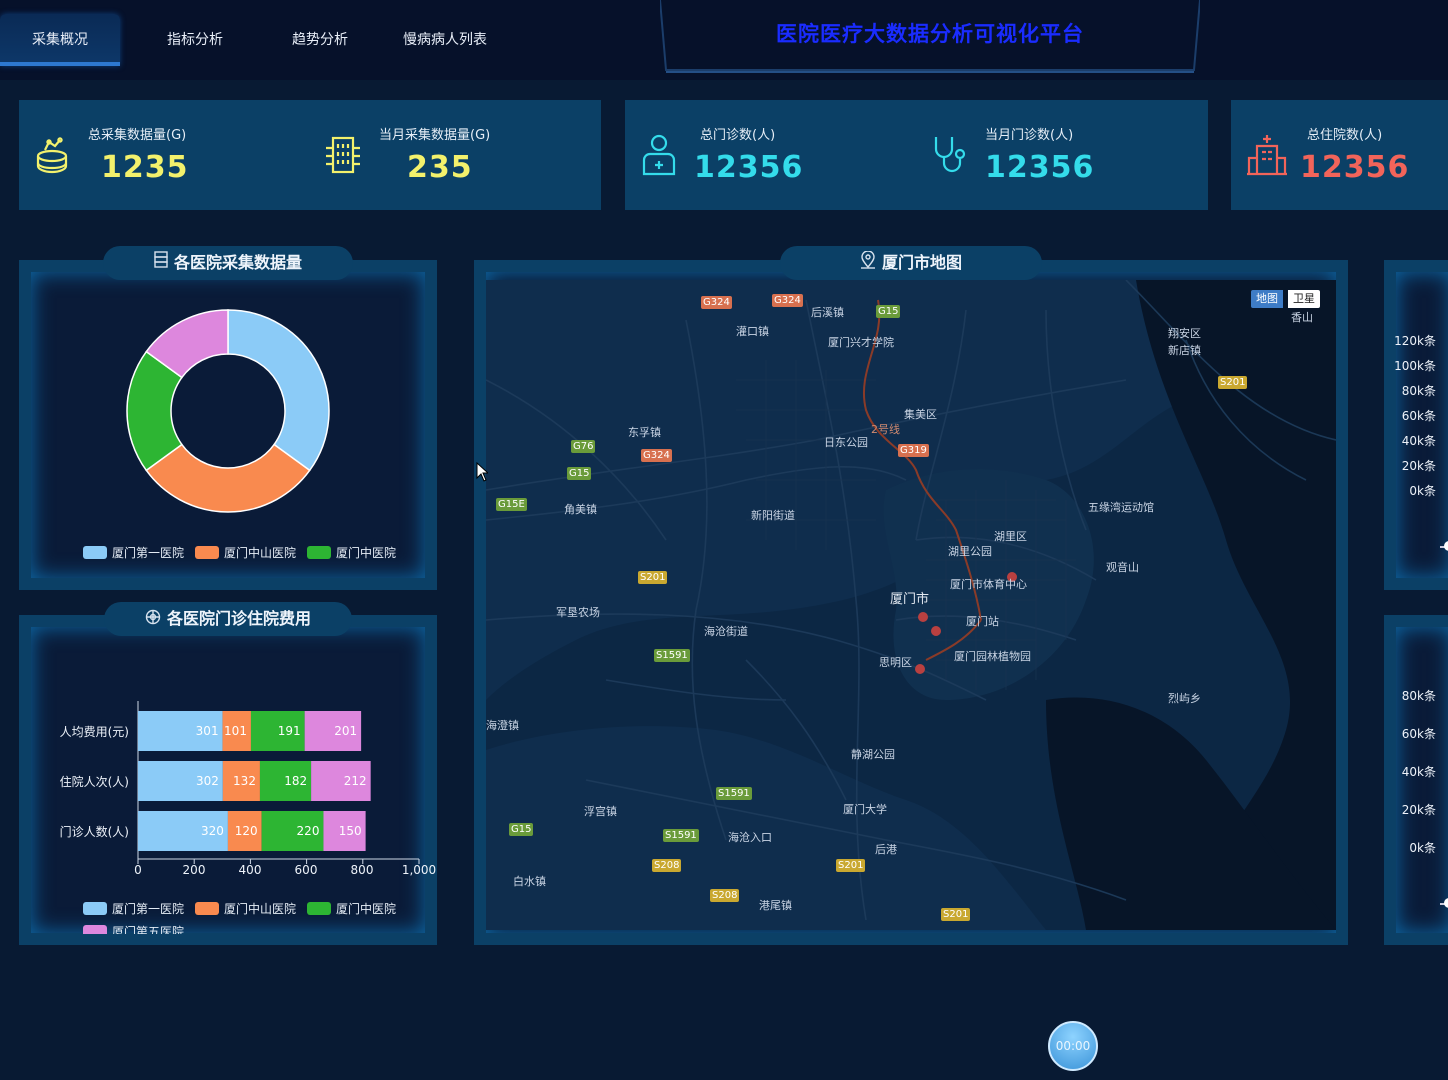  Describe the element at coordinates (988, 584) in the screenshot. I see `map-label: 厦门市体育中心` at that location.